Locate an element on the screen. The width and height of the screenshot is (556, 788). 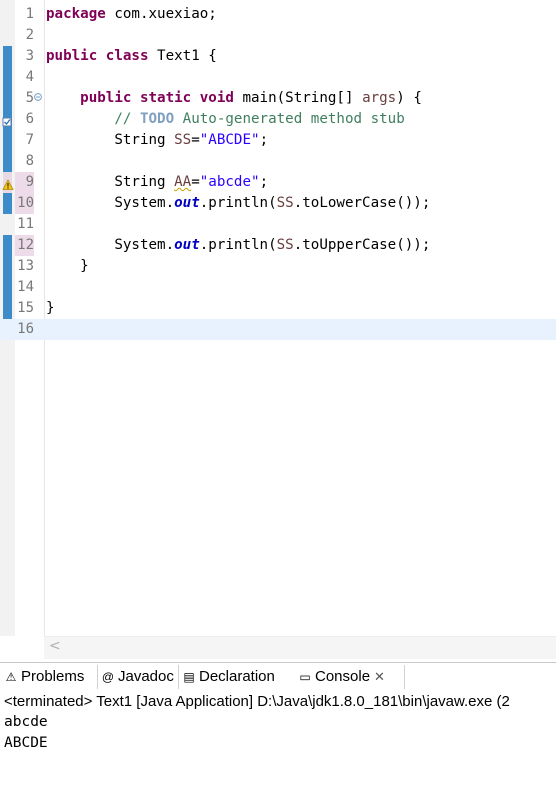
line-number: 7 is located at coordinates (29, 140).